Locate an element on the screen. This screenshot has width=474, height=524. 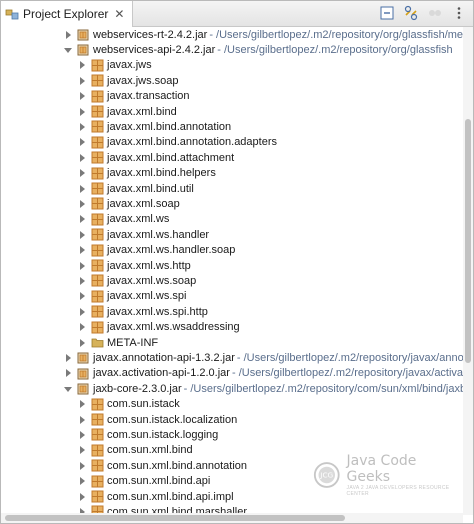
tree-item-package: com.sun.istack.logging is located at coordinates (147, 434).